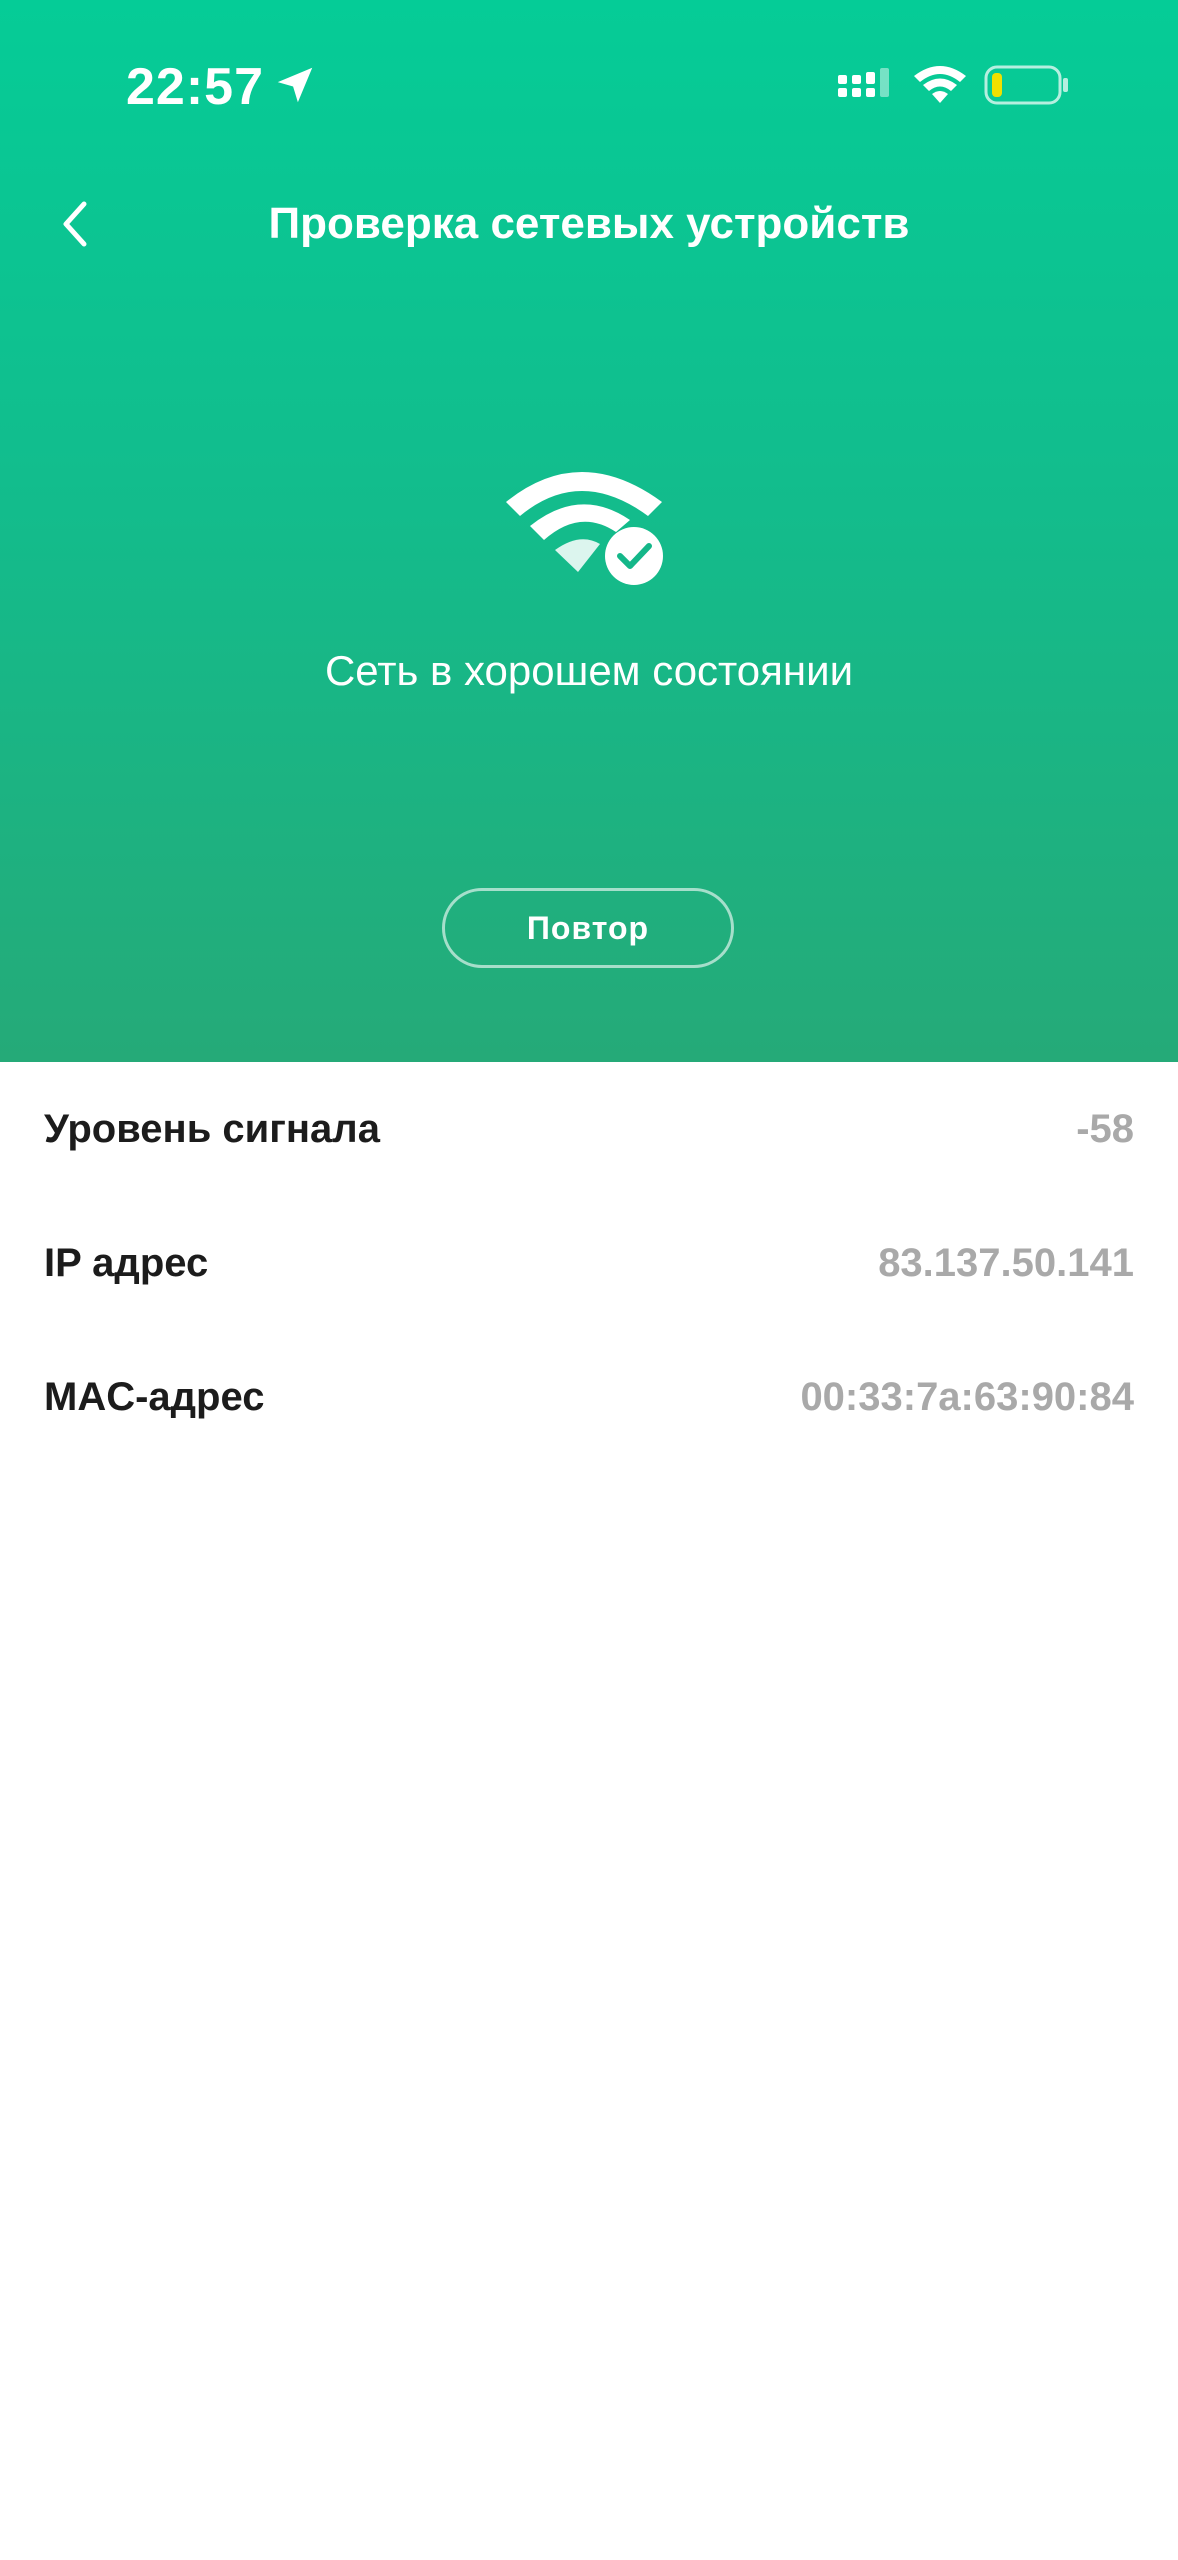 The image size is (1178, 2560). Describe the element at coordinates (863, 82) in the screenshot. I see `cellular-signal-icon` at that location.